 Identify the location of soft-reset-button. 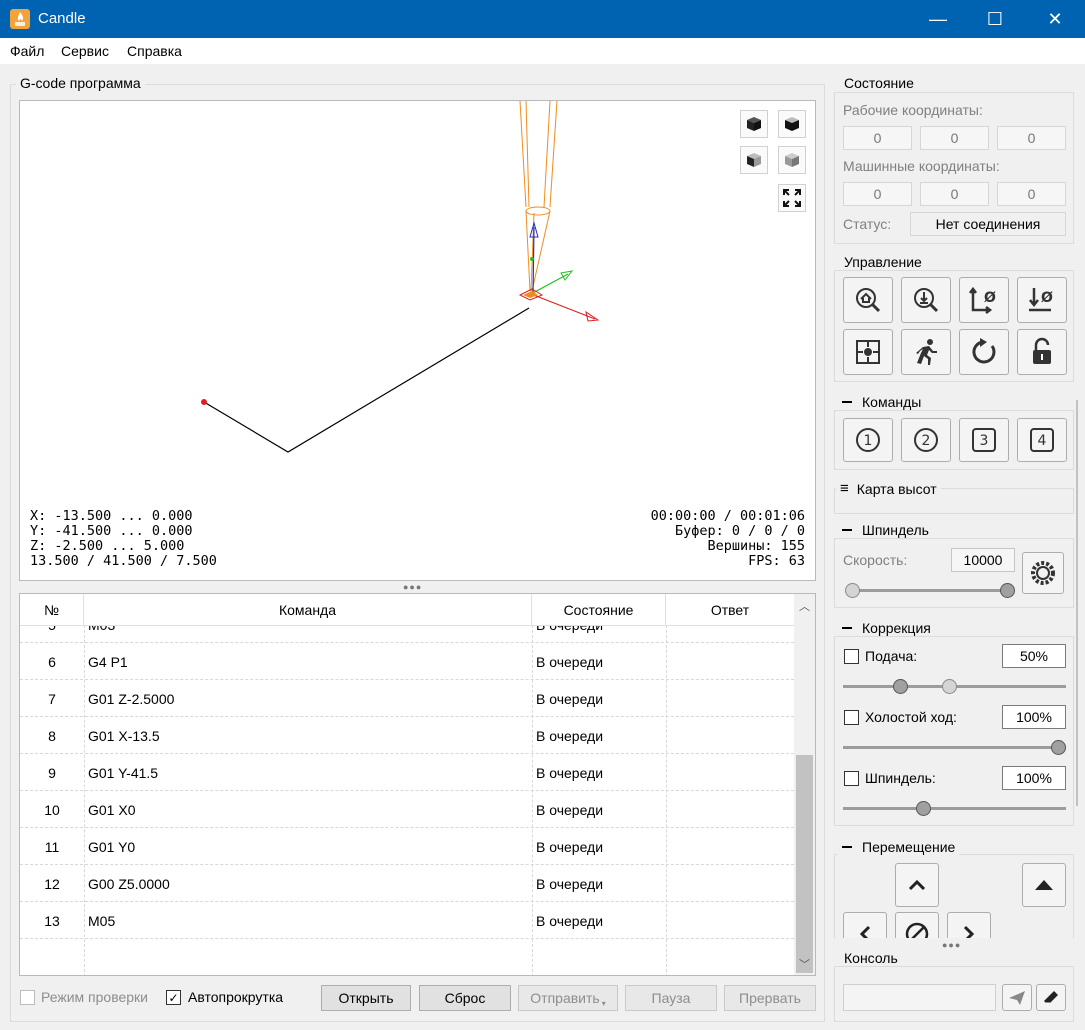
(984, 352).